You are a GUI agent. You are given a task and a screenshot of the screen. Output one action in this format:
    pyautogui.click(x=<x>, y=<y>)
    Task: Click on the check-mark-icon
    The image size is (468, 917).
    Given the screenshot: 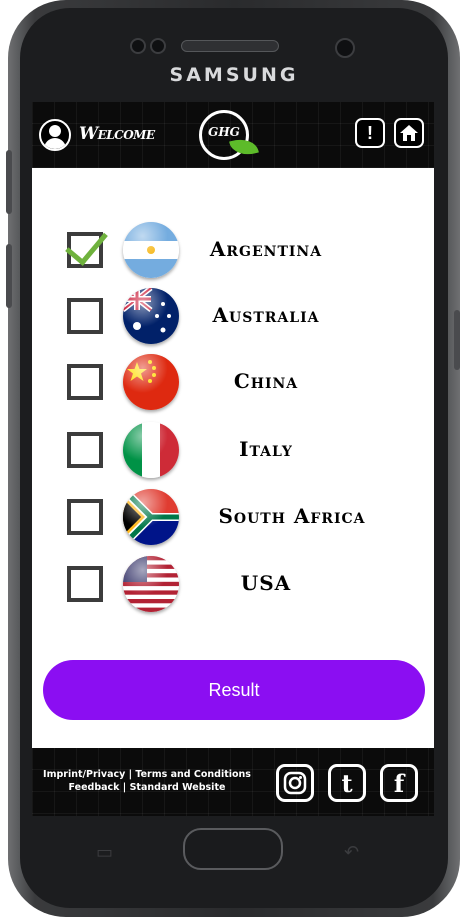 What is the action you would take?
    pyautogui.click(x=86, y=243)
    